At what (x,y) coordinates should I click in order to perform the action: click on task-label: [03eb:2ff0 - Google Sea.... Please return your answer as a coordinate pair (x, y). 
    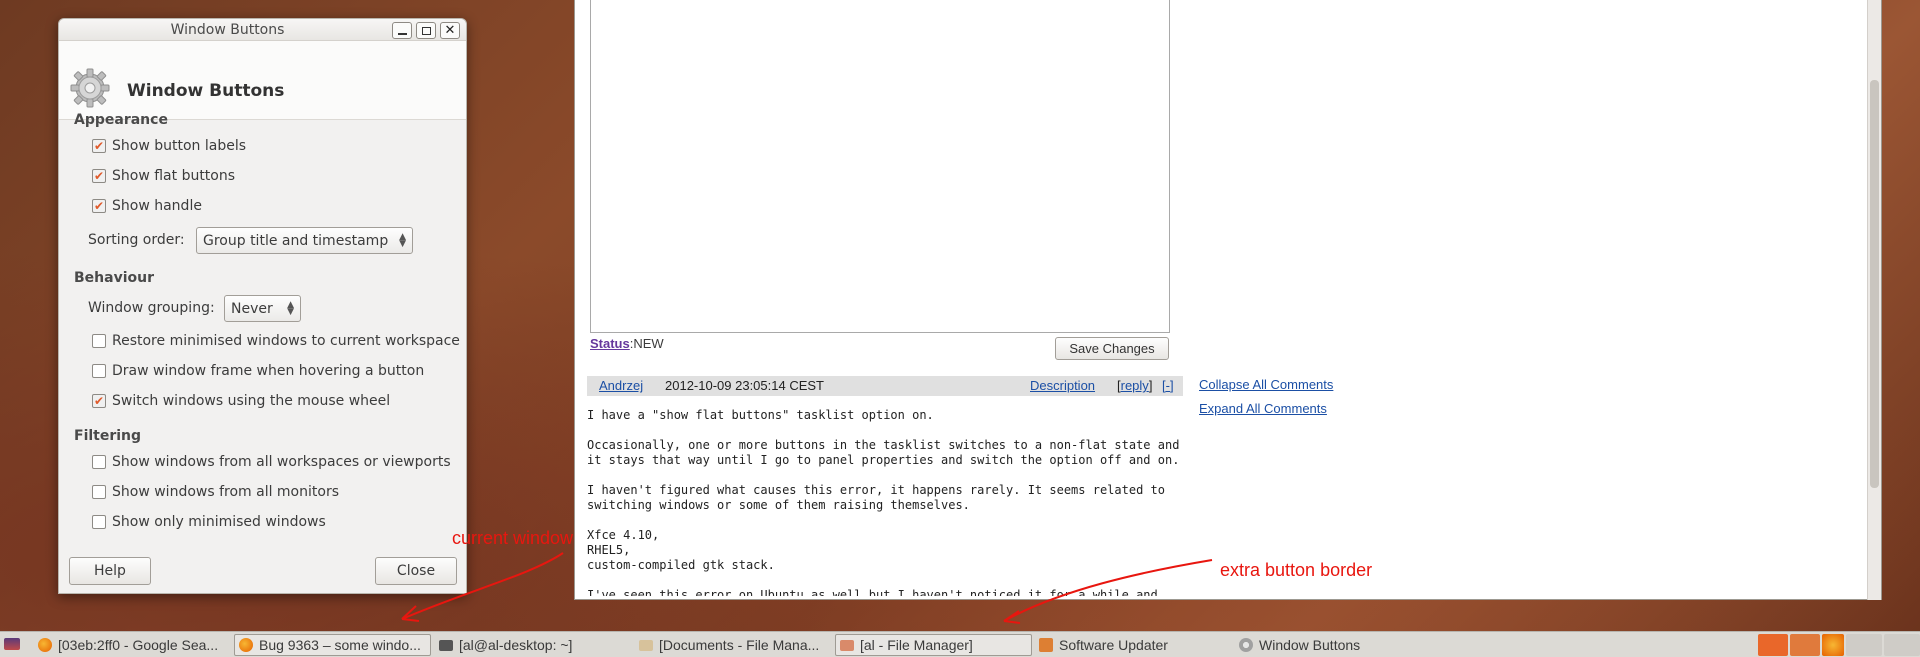
    Looking at the image, I should click on (138, 645).